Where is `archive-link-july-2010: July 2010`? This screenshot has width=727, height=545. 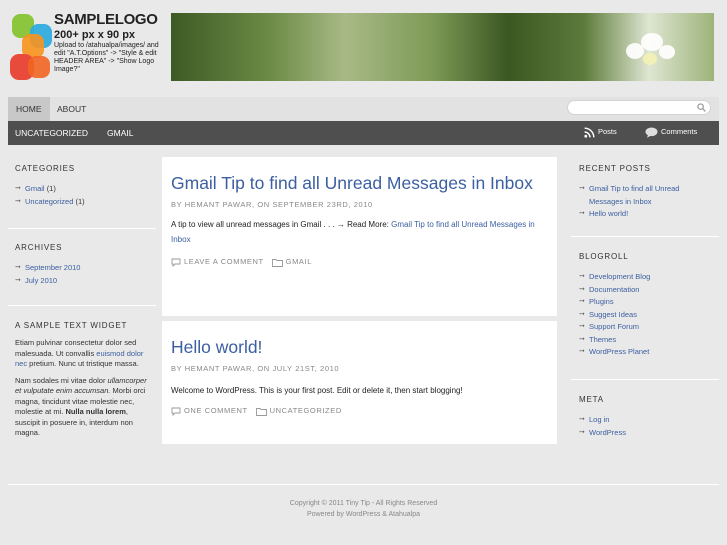
archive-link-july-2010: July 2010 is located at coordinates (41, 280).